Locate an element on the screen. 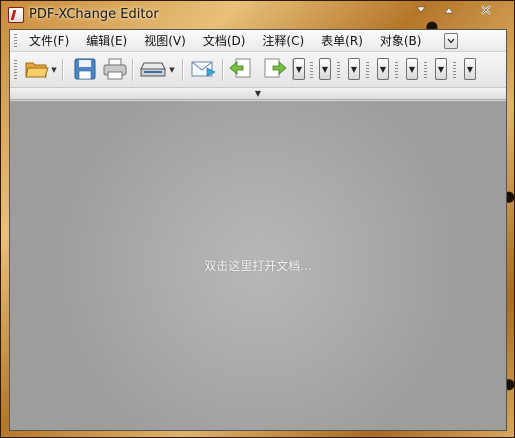 The height and width of the screenshot is (438, 515). menu-overflow-button is located at coordinates (451, 41).